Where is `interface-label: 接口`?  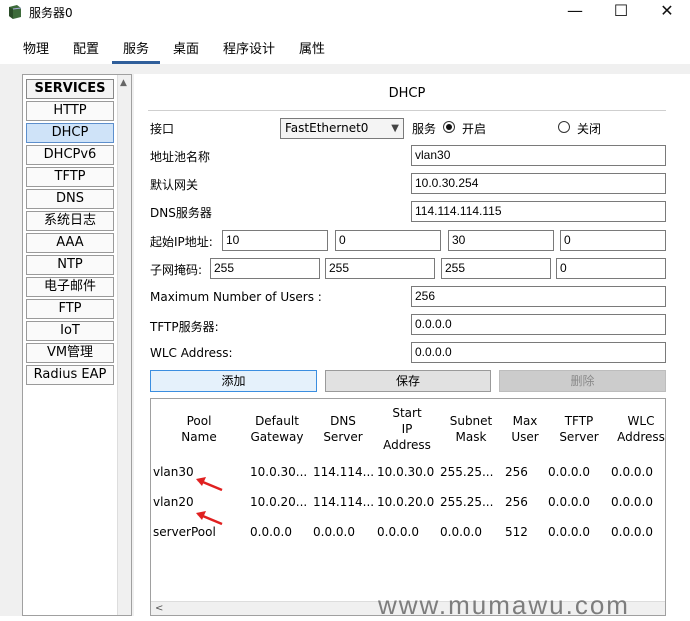
interface-label: 接口 is located at coordinates (162, 129).